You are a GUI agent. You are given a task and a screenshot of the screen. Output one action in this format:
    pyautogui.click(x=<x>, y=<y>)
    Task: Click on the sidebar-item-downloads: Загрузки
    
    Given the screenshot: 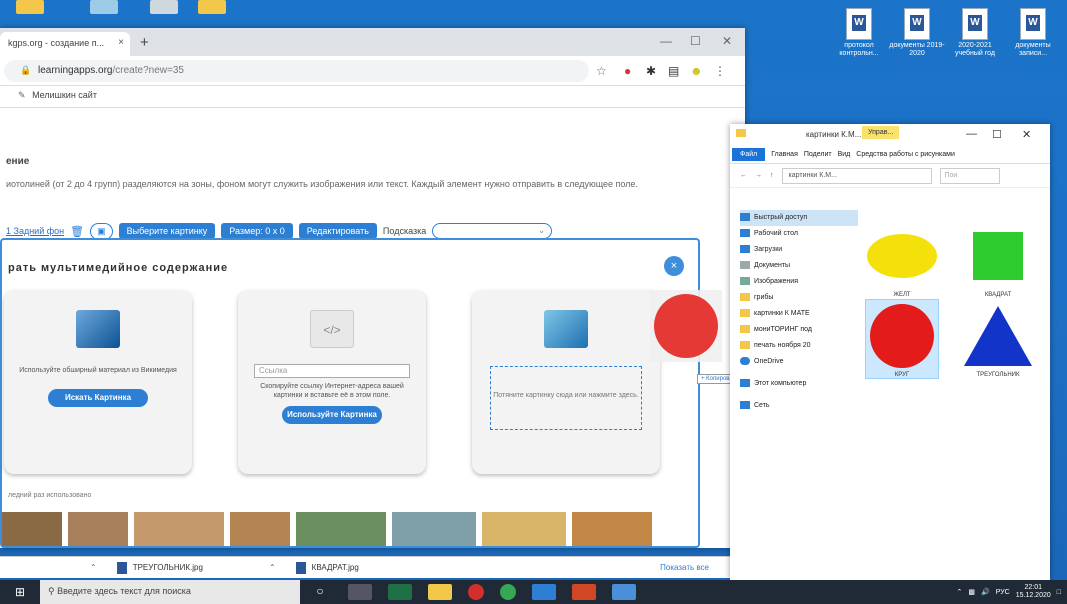 What is the action you would take?
    pyautogui.click(x=799, y=250)
    